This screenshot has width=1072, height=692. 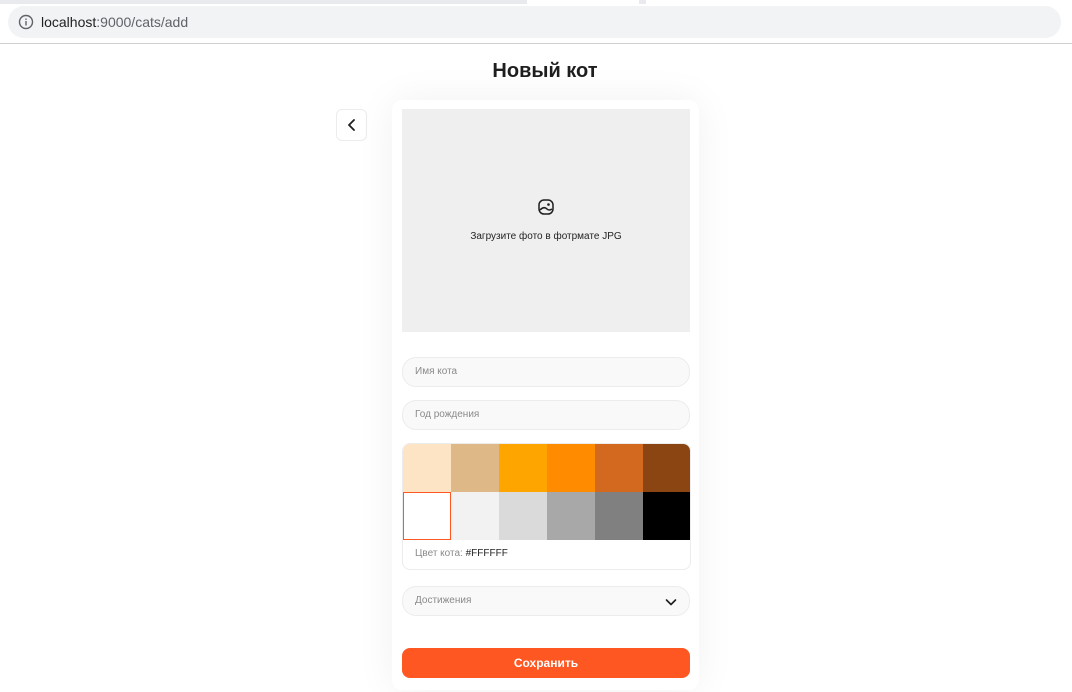 I want to click on save-button: Сохранить, so click(x=546, y=663).